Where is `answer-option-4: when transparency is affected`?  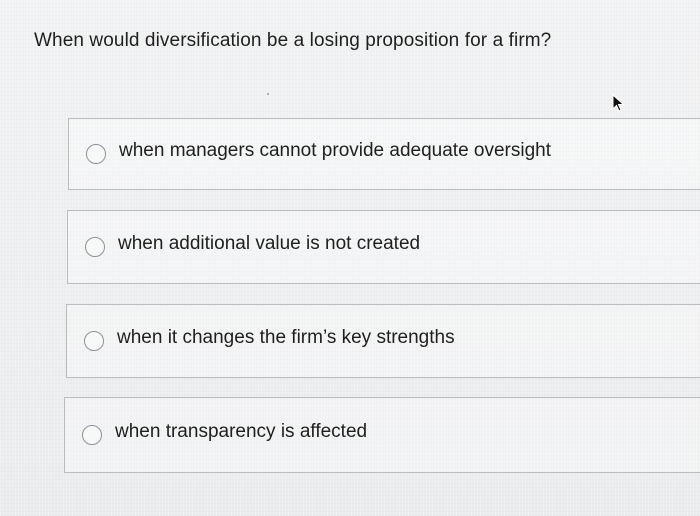
answer-option-4: when transparency is affected is located at coordinates (382, 435).